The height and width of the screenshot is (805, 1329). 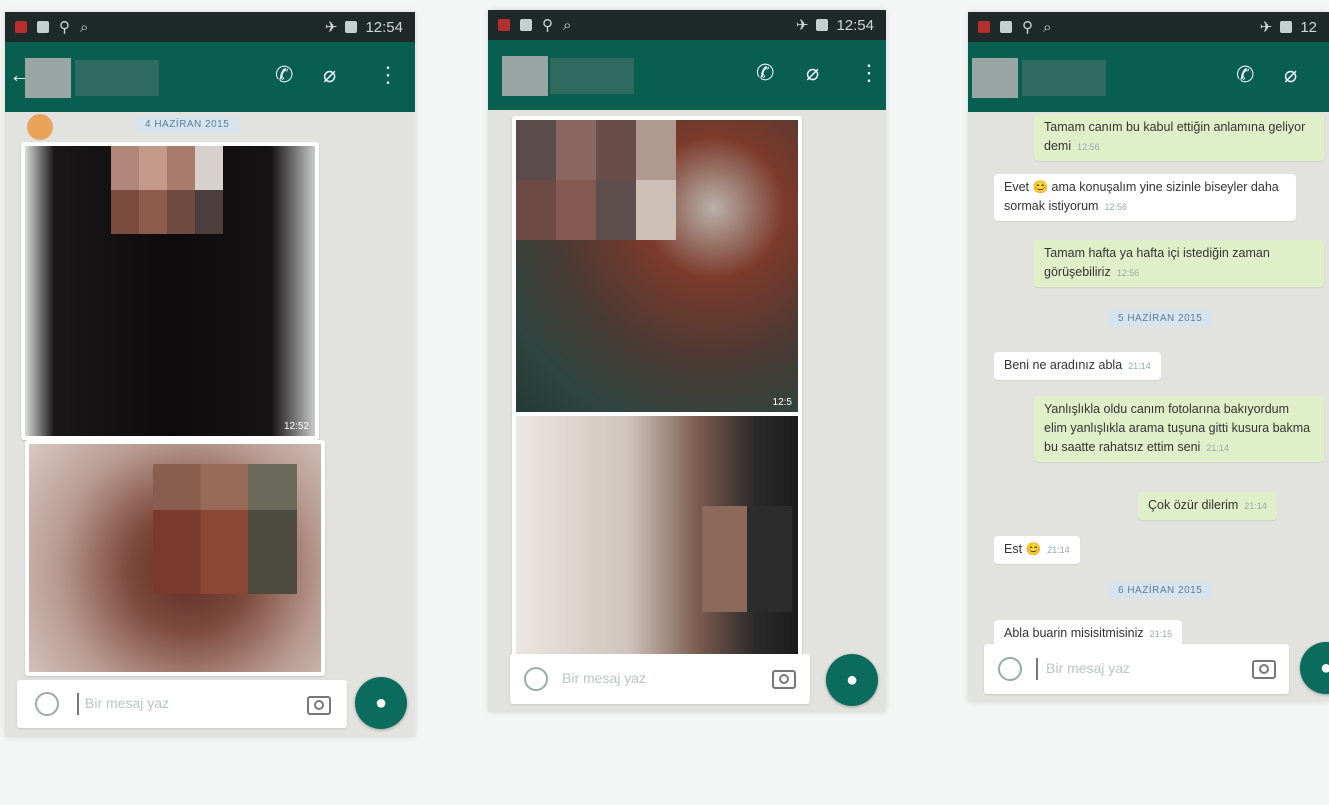 What do you see at coordinates (296, 426) in the screenshot?
I see `message-time: 12:52` at bounding box center [296, 426].